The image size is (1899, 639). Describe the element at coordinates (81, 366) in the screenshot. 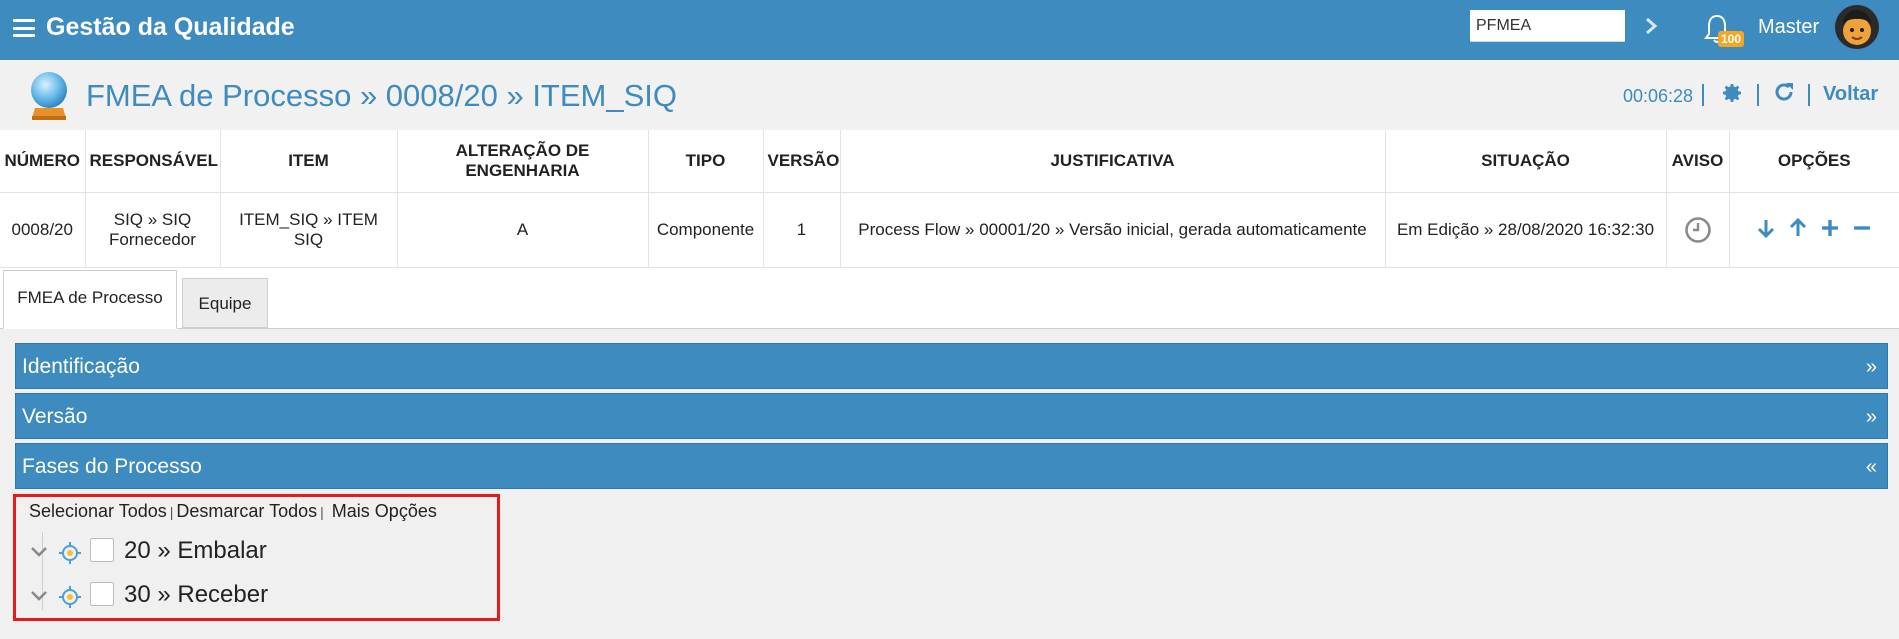

I see `panel-label: Identificação` at that location.